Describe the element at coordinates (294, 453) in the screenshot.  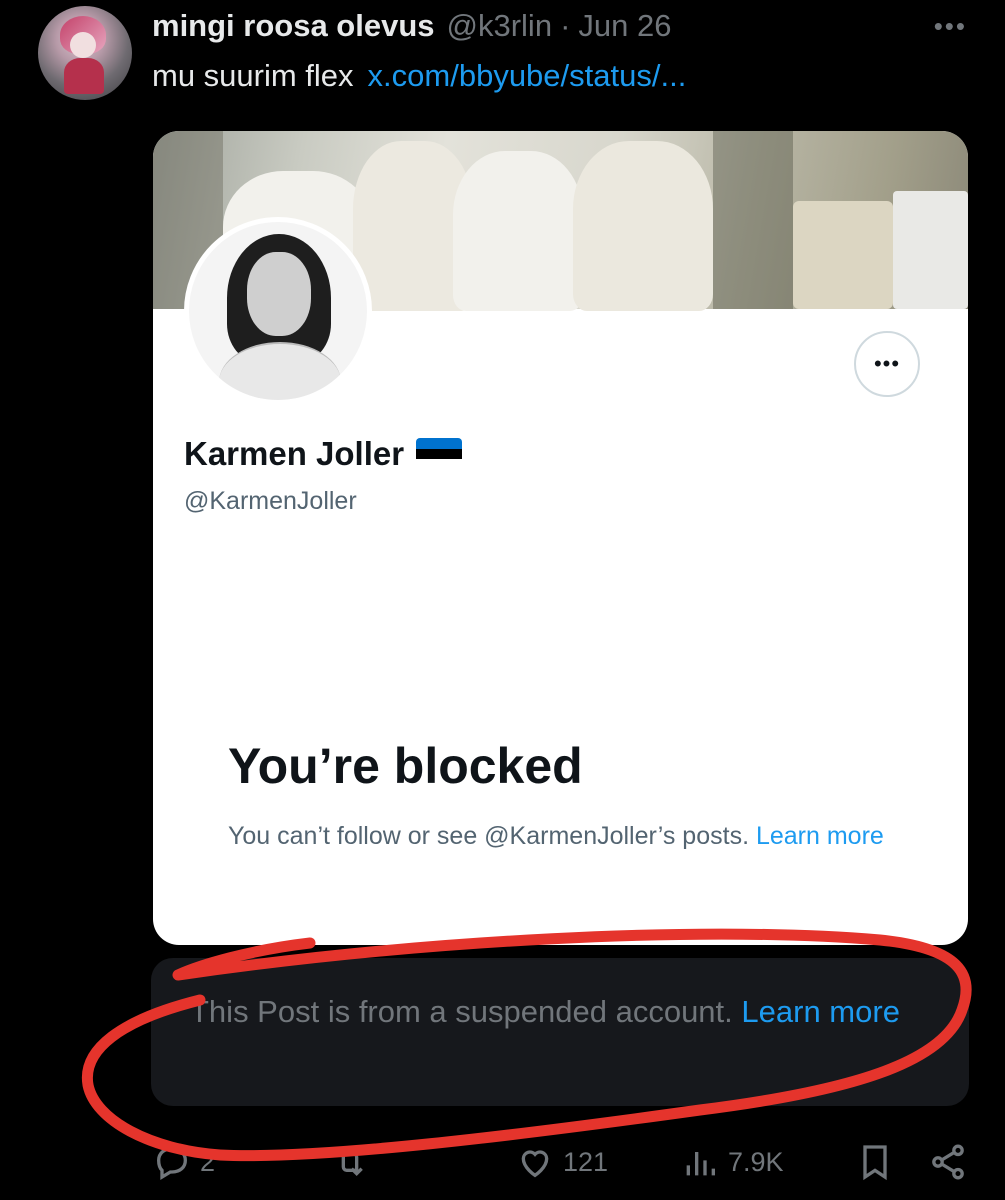
I see `profile-name-text: Karmen Joller` at that location.